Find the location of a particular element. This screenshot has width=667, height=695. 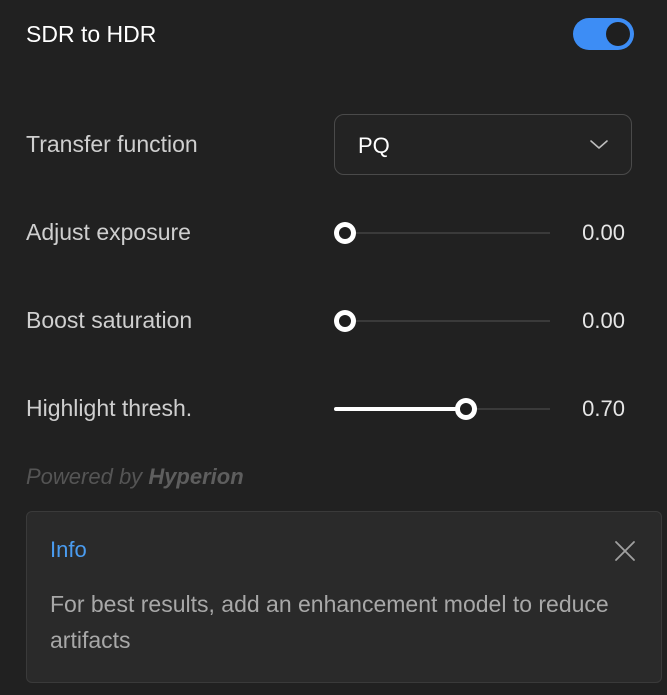

transfer-function-value: PQ is located at coordinates (374, 145).